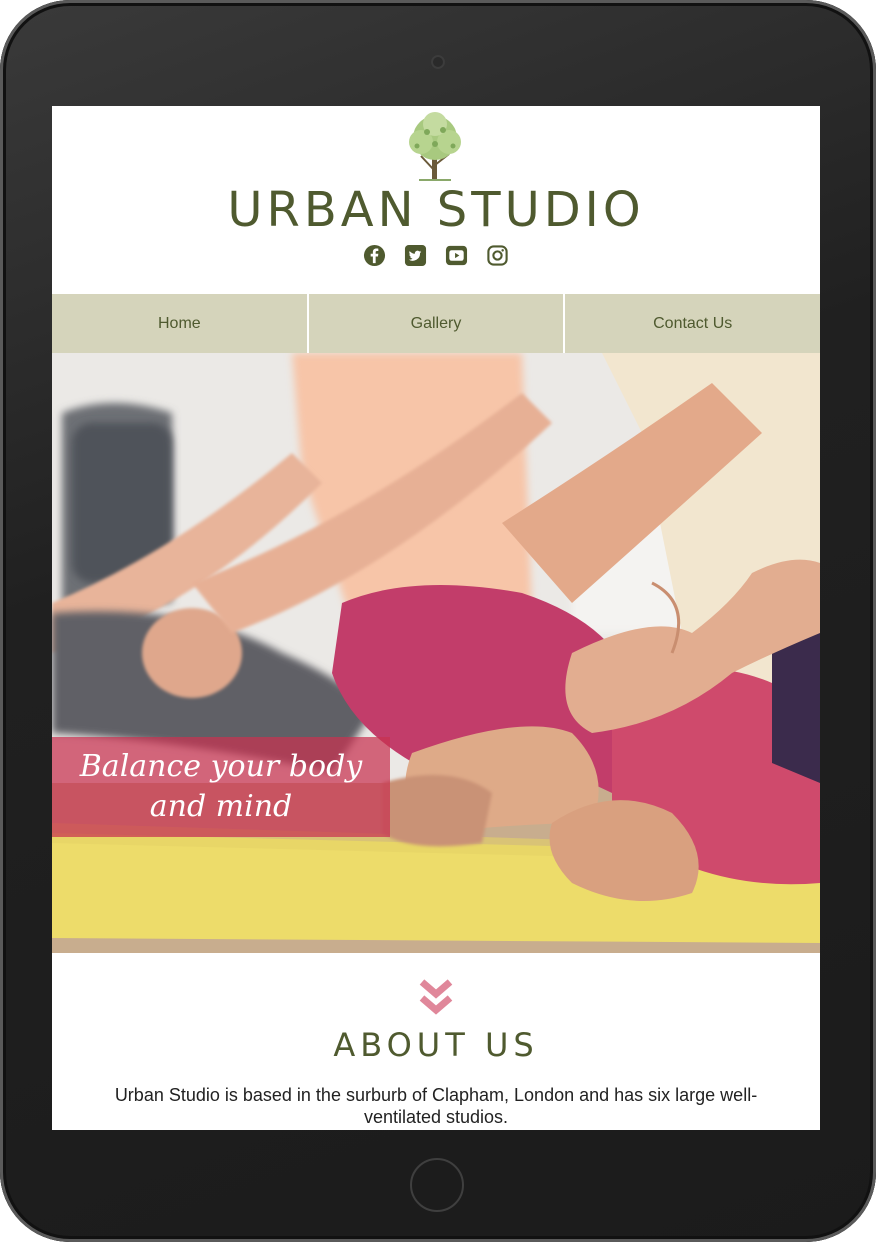 Image resolution: width=876 pixels, height=1242 pixels. What do you see at coordinates (437, 1185) in the screenshot?
I see `home-button` at bounding box center [437, 1185].